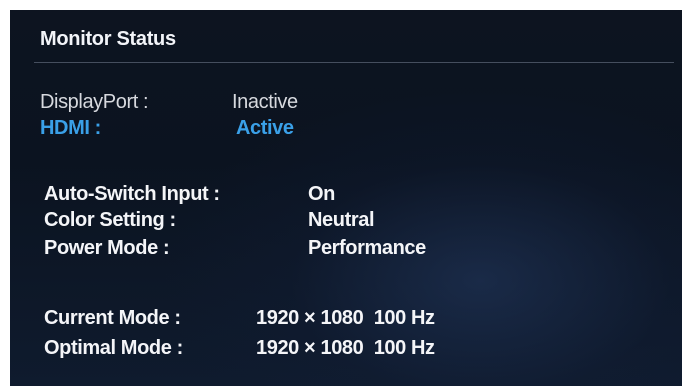 This screenshot has height=390, width=690. What do you see at coordinates (94, 102) in the screenshot?
I see `input-label-displayport: DisplayPort :` at bounding box center [94, 102].